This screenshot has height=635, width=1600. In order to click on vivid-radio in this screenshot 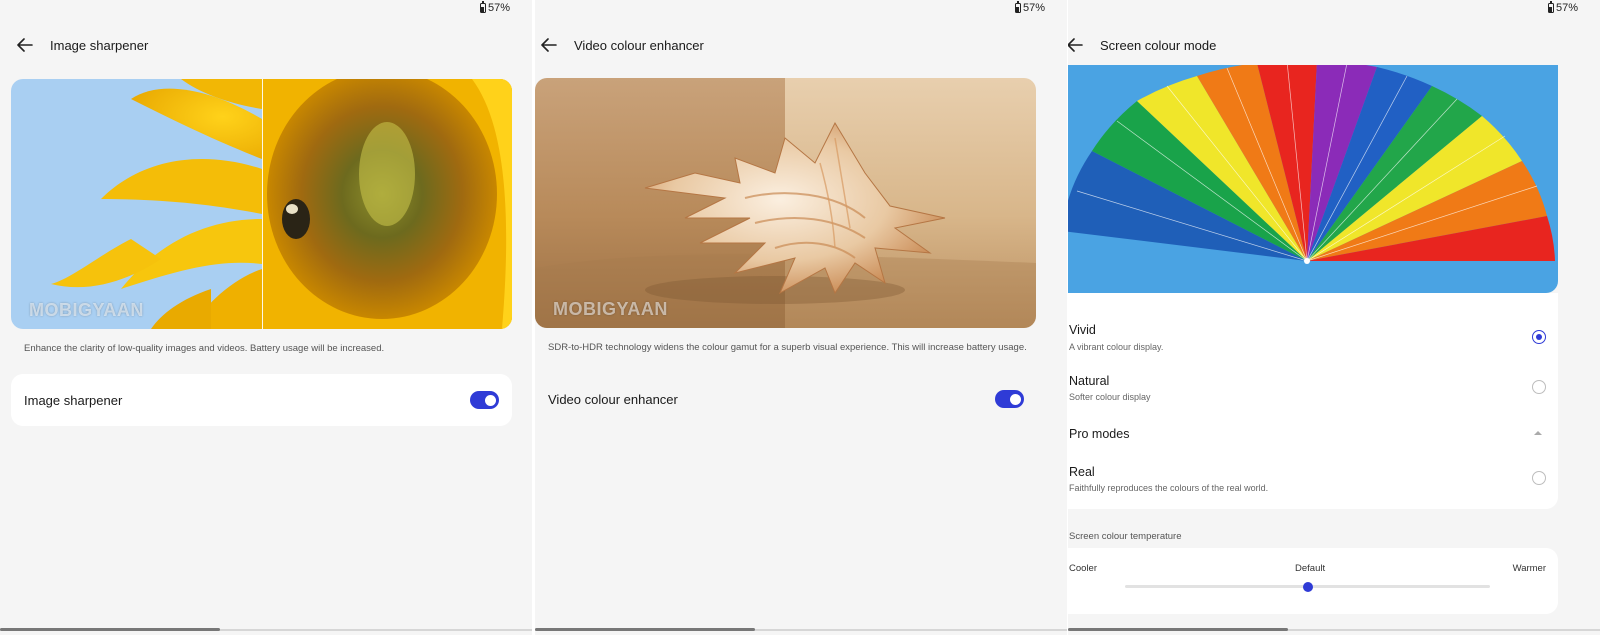, I will do `click(1539, 337)`.